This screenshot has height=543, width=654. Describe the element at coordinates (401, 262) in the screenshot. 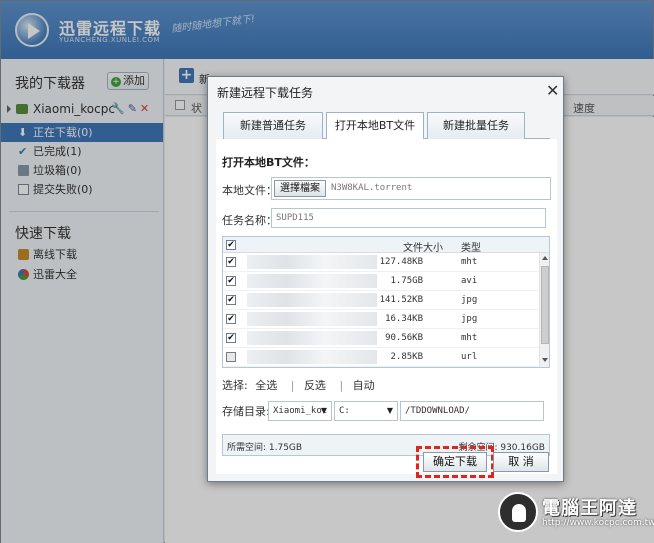

I see `file-size: 127.48KB` at that location.